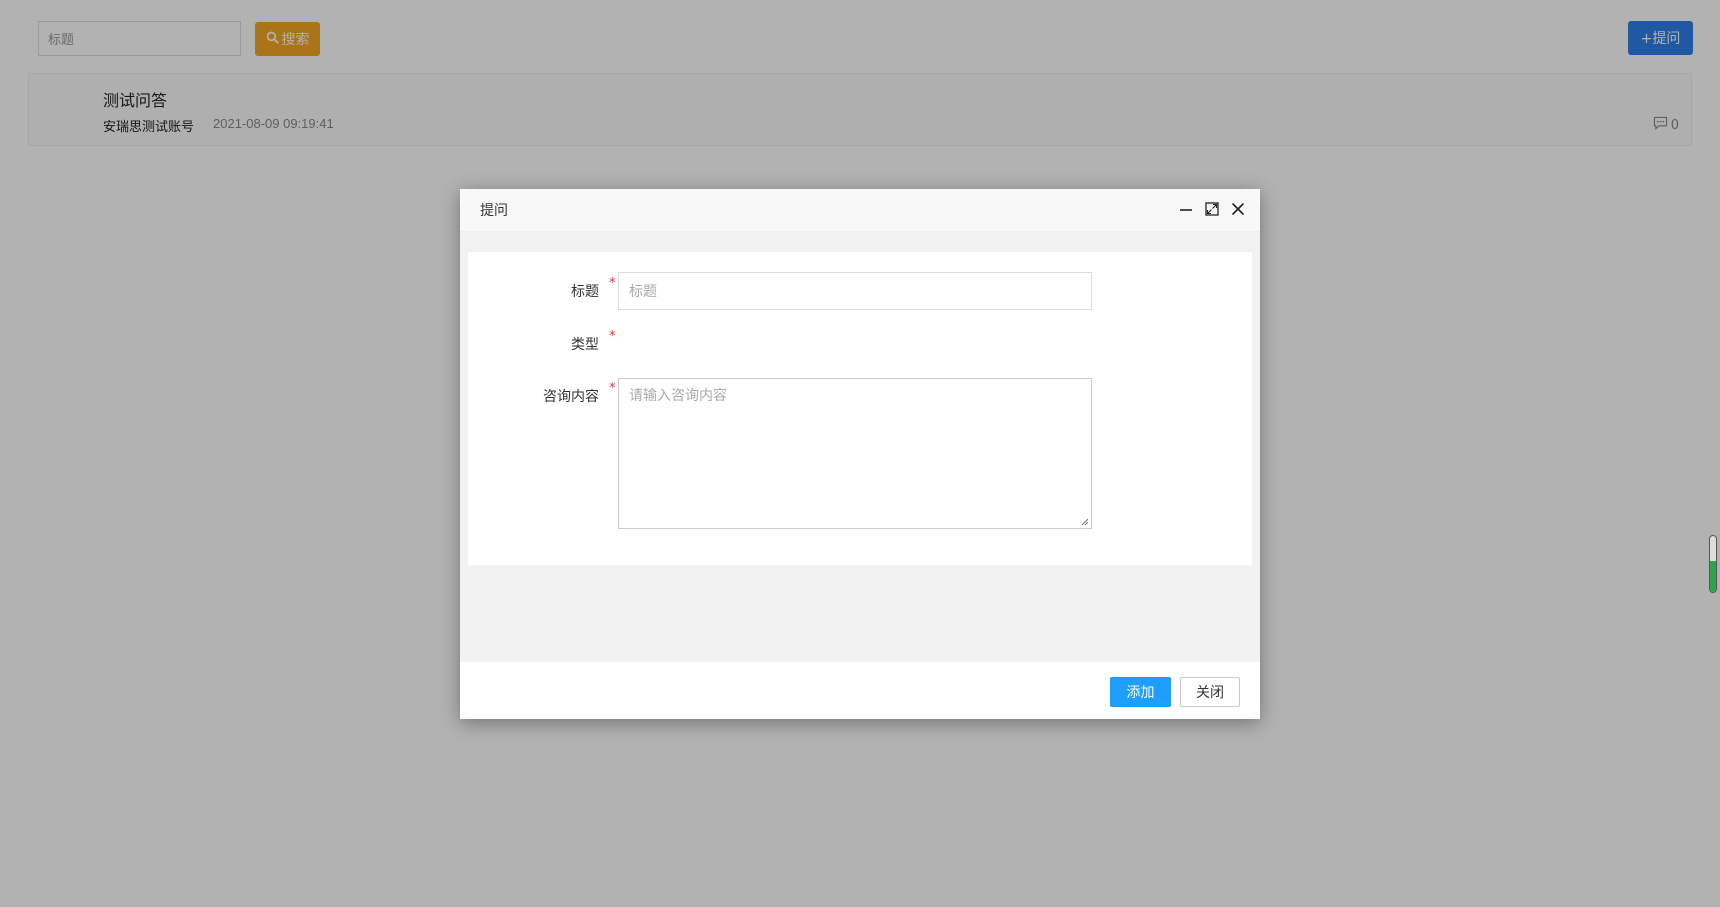  What do you see at coordinates (494, 211) in the screenshot?
I see `dialog-title: 提问` at bounding box center [494, 211].